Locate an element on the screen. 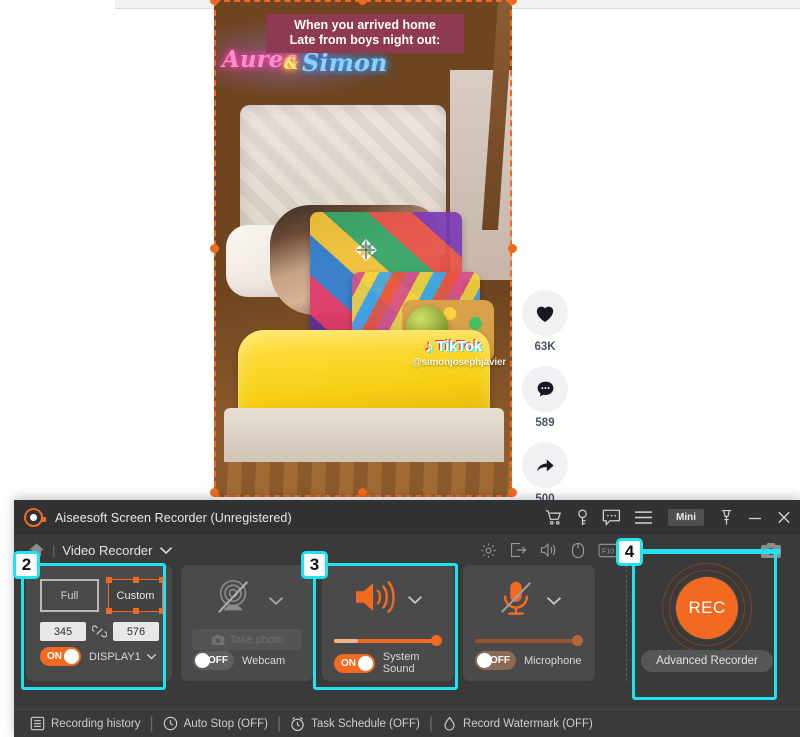 This screenshot has height=737, width=800. export-icon is located at coordinates (518, 550).